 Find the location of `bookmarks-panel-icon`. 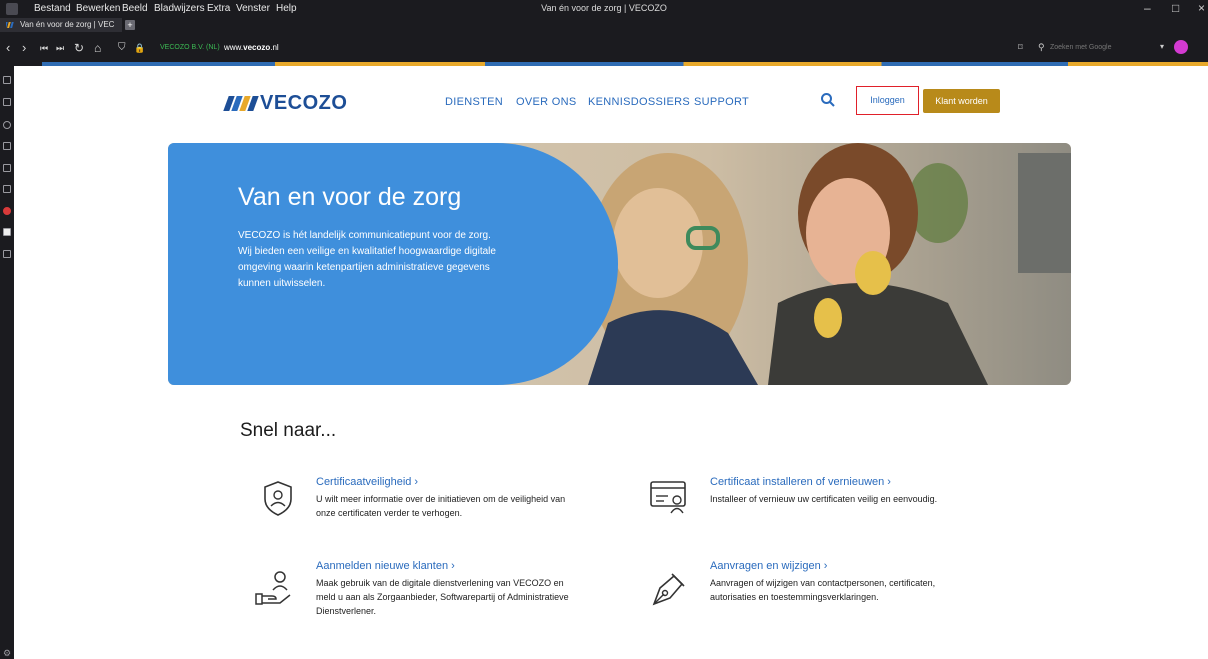

bookmarks-panel-icon is located at coordinates (7, 80).